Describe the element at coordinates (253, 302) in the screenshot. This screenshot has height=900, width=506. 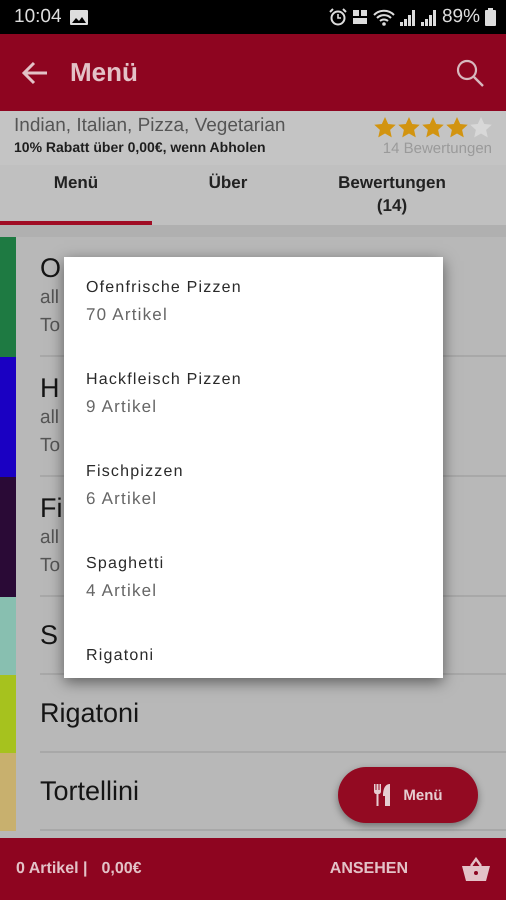
I see `popup-item: Ofenfrische Pizzen 70 Artikel` at that location.